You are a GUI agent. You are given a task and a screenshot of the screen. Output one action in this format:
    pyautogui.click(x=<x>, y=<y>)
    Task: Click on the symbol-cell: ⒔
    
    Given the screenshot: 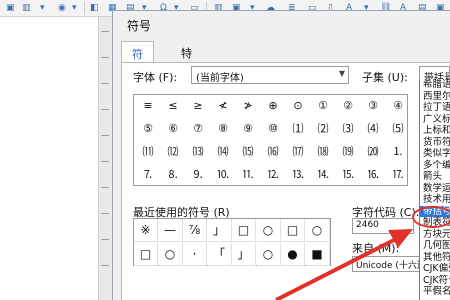 What is the action you would take?
    pyautogui.click(x=298, y=175)
    